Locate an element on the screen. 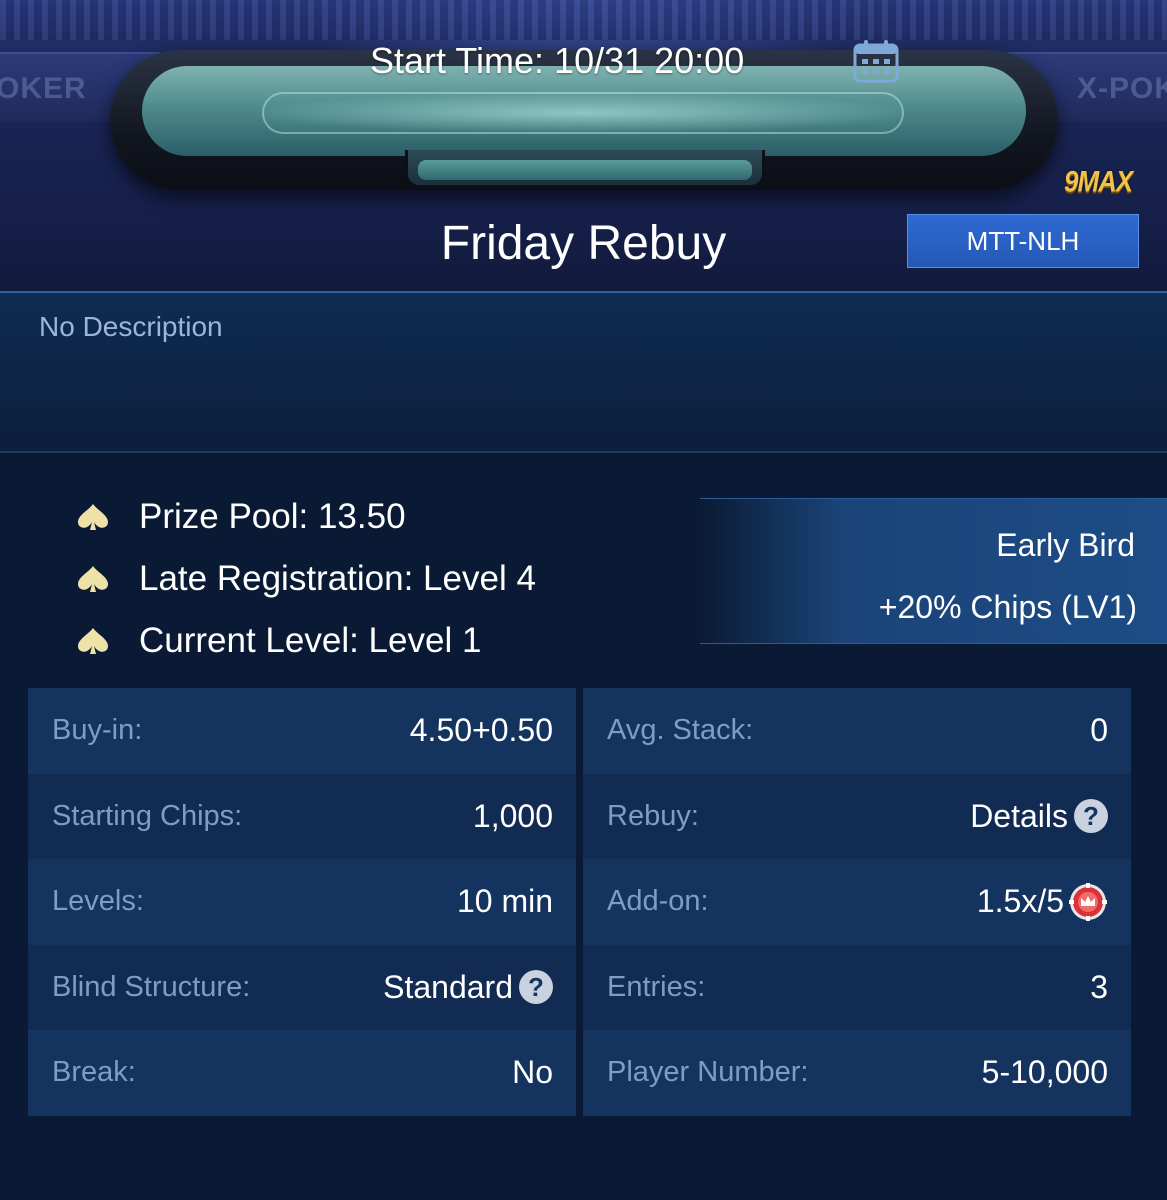 Image resolution: width=1167 pixels, height=1200 pixels. detail-row-levels: Levels: 10 min is located at coordinates (302, 902).